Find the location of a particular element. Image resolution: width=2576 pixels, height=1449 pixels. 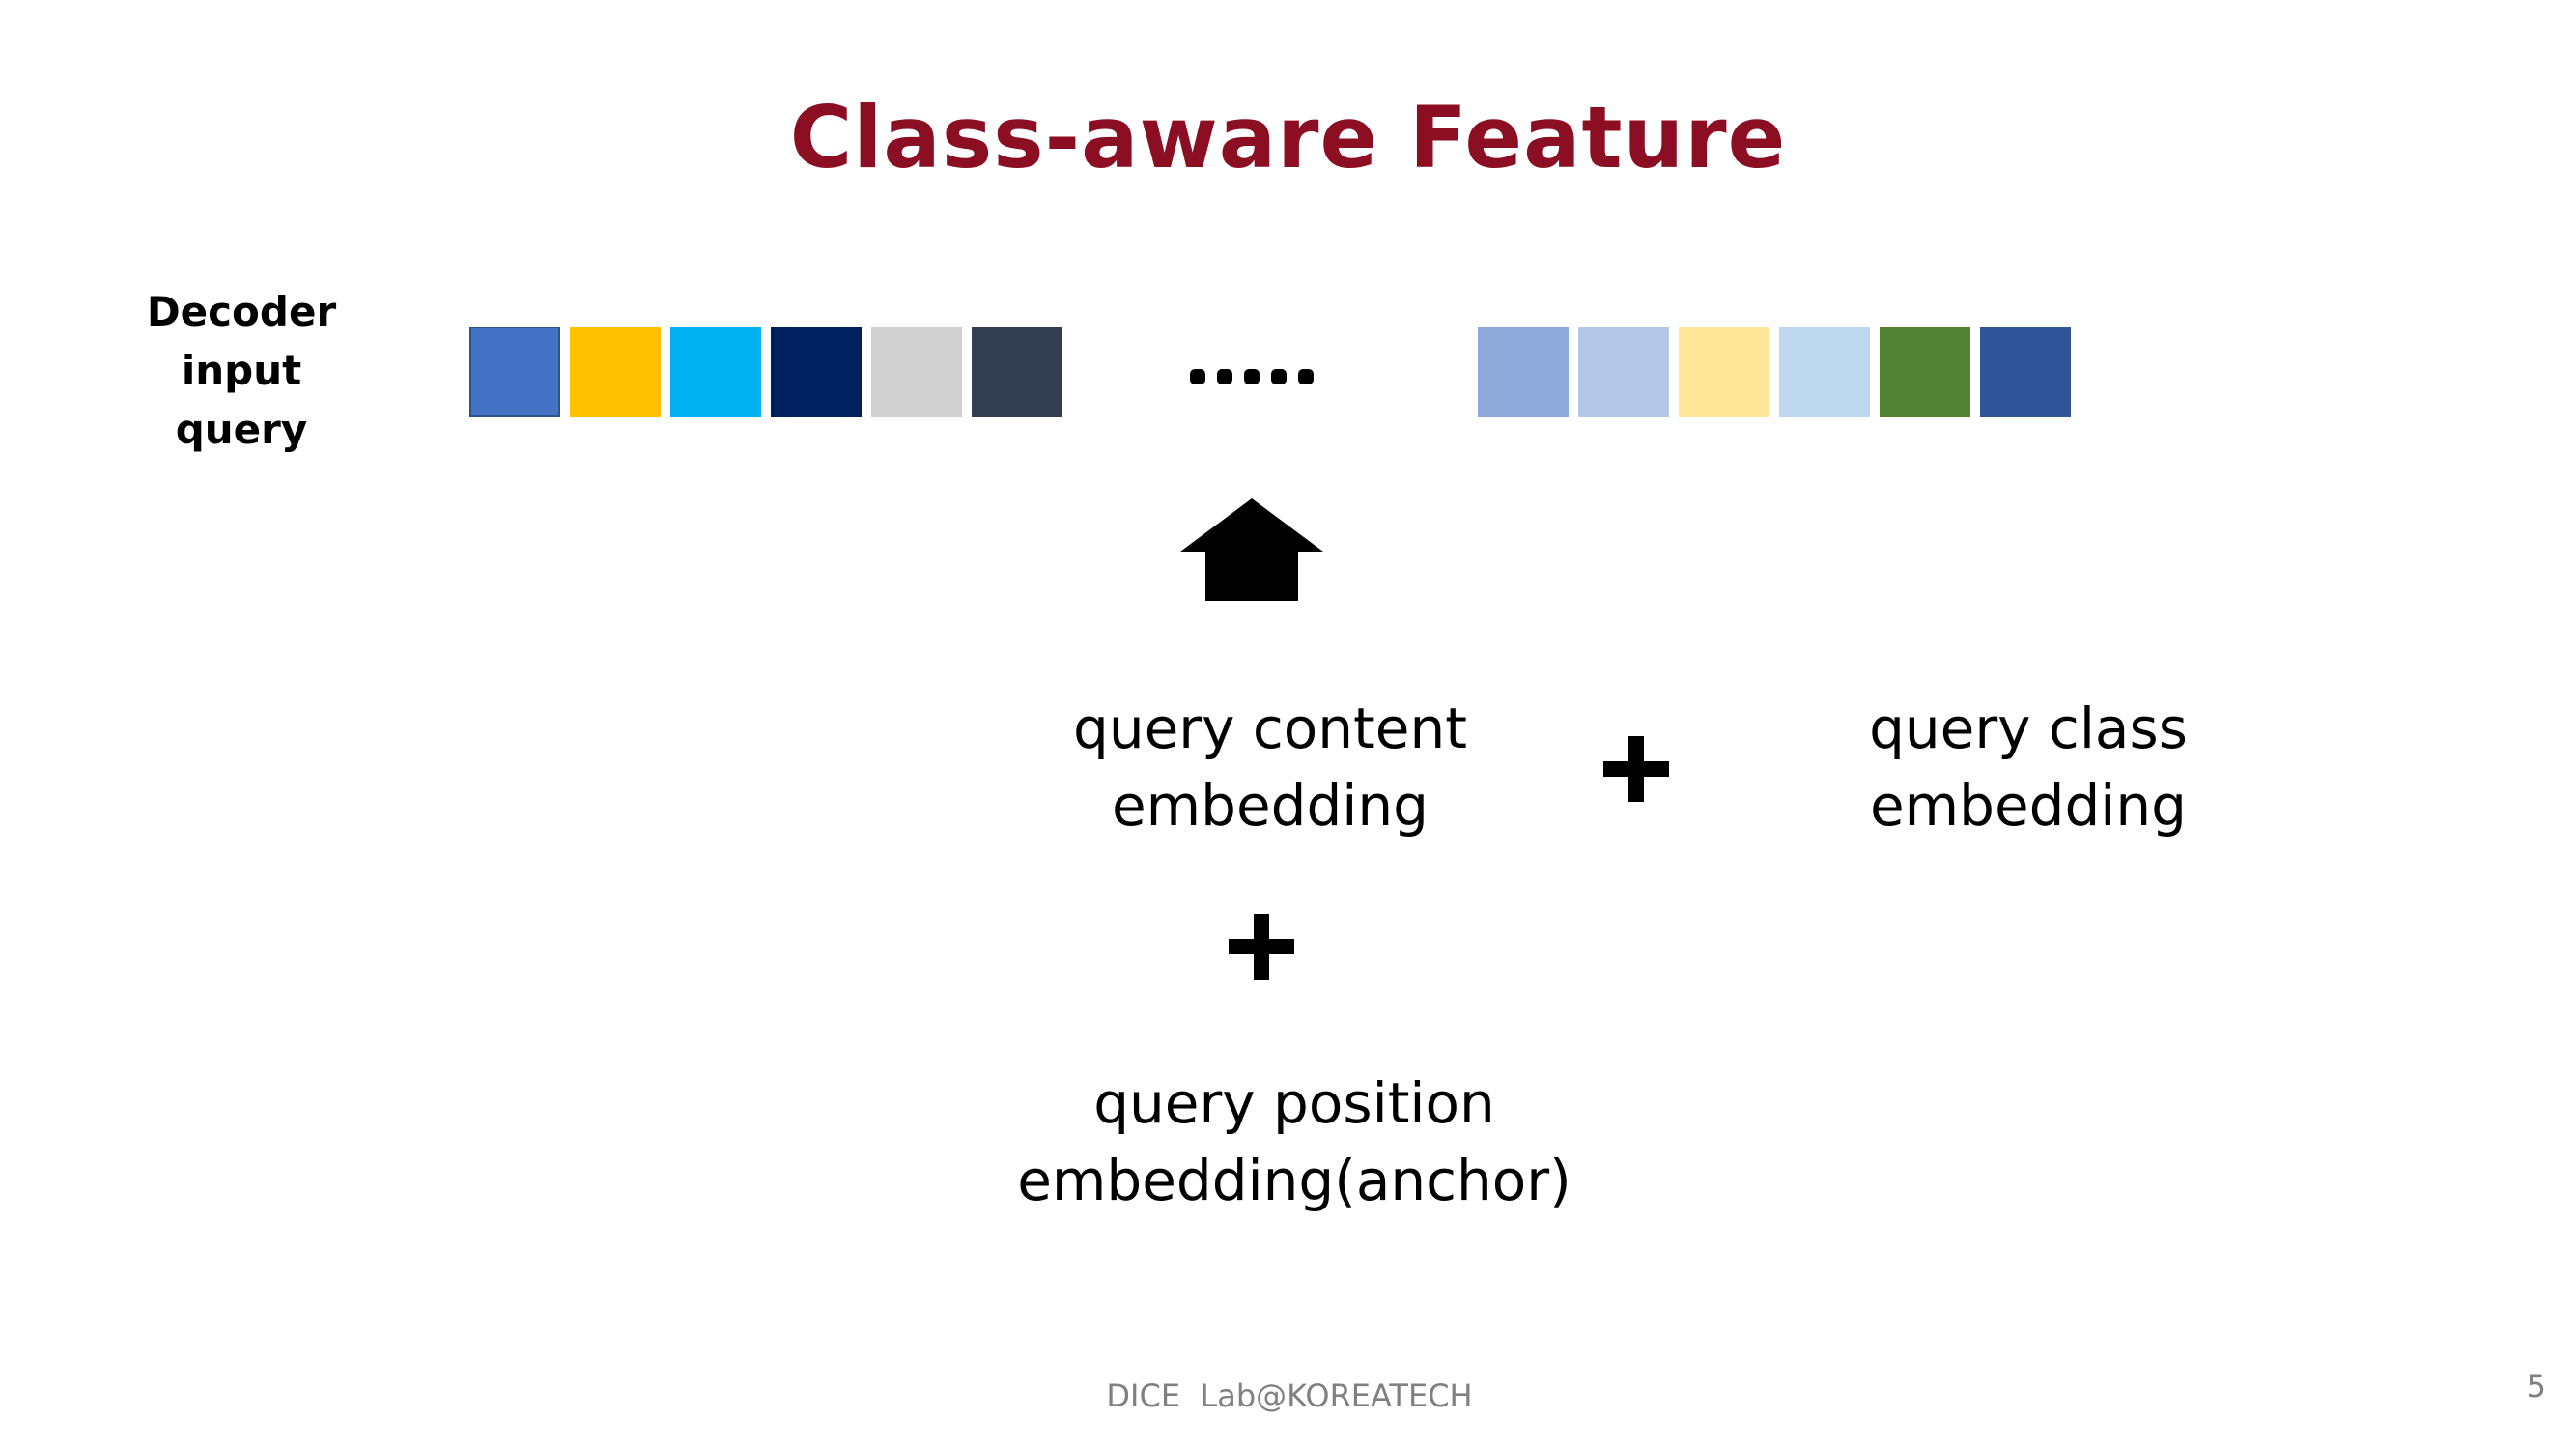

decoder-input-query-label: Decoder input query is located at coordinates (241, 370).